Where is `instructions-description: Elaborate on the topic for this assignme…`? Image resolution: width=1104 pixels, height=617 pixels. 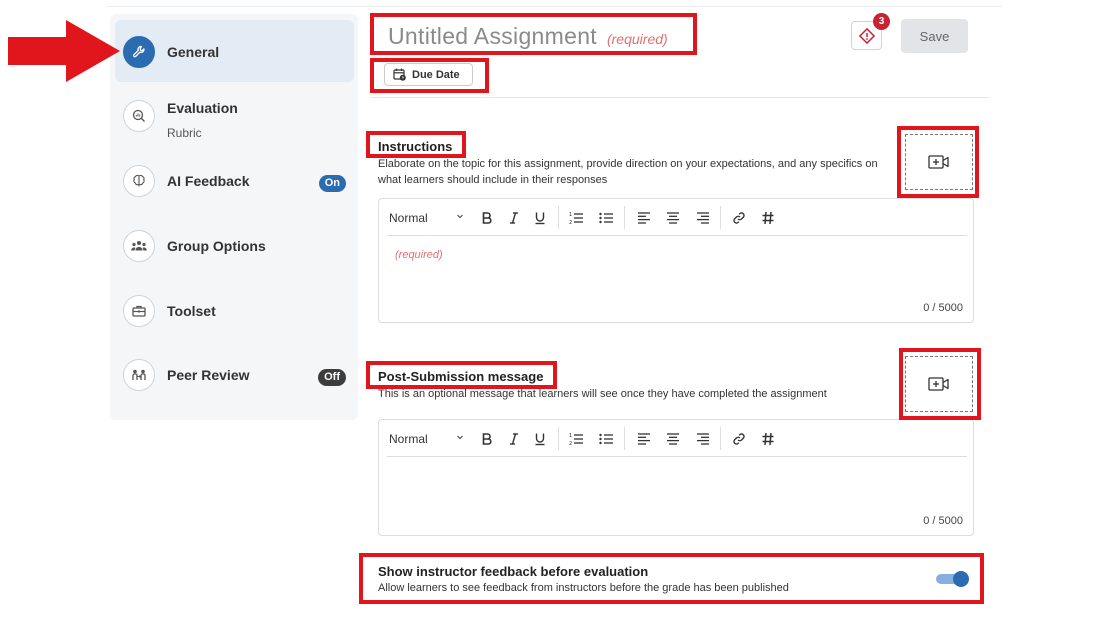
instructions-description: Elaborate on the topic for this assignme… is located at coordinates (628, 172).